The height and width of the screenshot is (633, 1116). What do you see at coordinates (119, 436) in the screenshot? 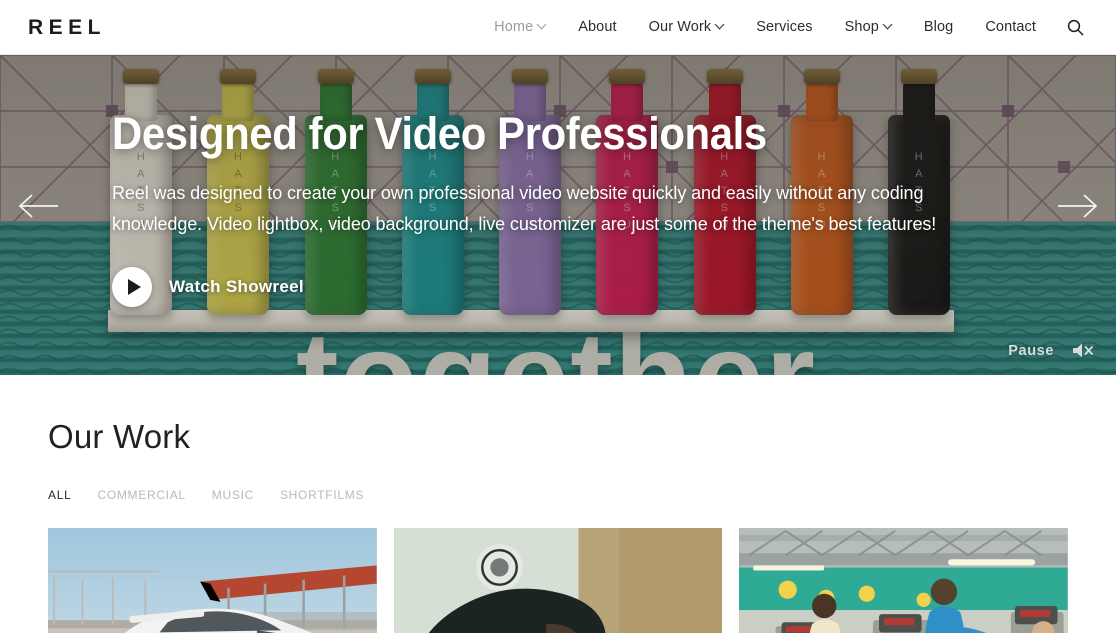
I see `page-title: Our Work` at bounding box center [119, 436].